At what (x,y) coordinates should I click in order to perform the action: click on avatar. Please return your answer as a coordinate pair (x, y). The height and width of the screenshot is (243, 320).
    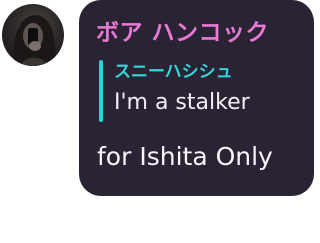
    Looking at the image, I should click on (33, 35).